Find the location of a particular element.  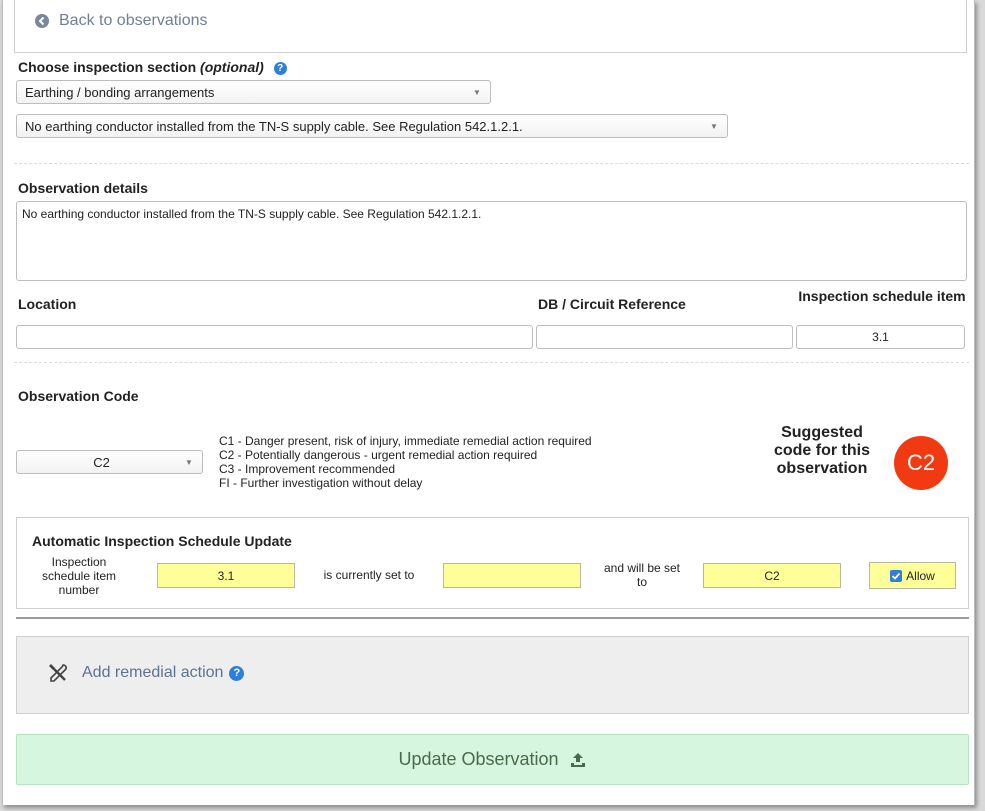

db-circuit-label: DB / Circuit Reference is located at coordinates (612, 304).